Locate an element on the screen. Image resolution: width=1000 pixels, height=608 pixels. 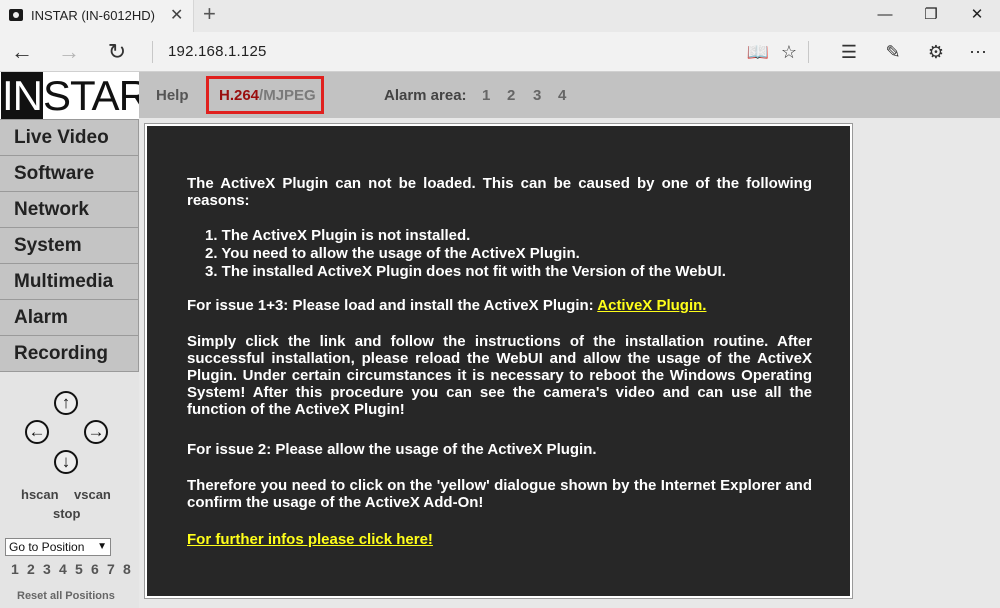
ptz-right-arrow-icon: → is located at coordinates (96, 432).